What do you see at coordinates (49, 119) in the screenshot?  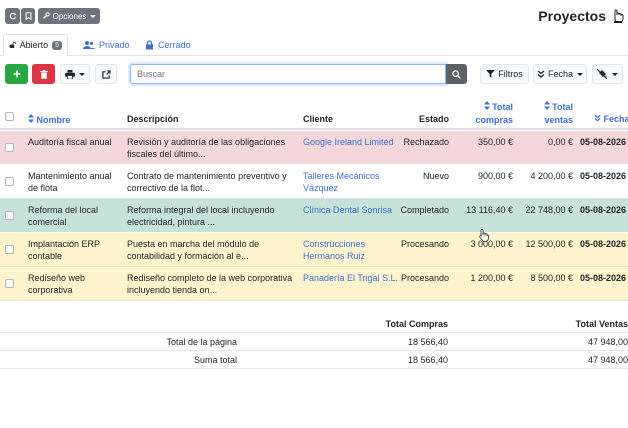 I see `column-header-name: Nombre` at bounding box center [49, 119].